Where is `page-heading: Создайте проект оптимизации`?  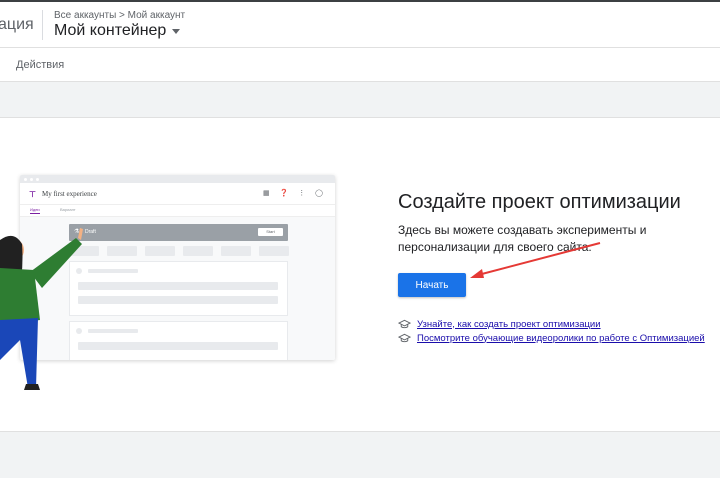 page-heading: Создайте проект оптимизации is located at coordinates (539, 202).